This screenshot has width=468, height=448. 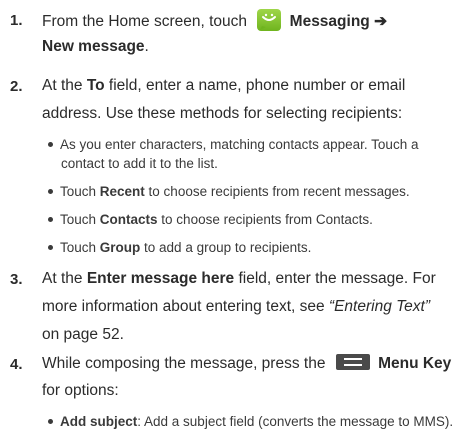 I want to click on step-text-line: for options:, so click(x=80, y=390).